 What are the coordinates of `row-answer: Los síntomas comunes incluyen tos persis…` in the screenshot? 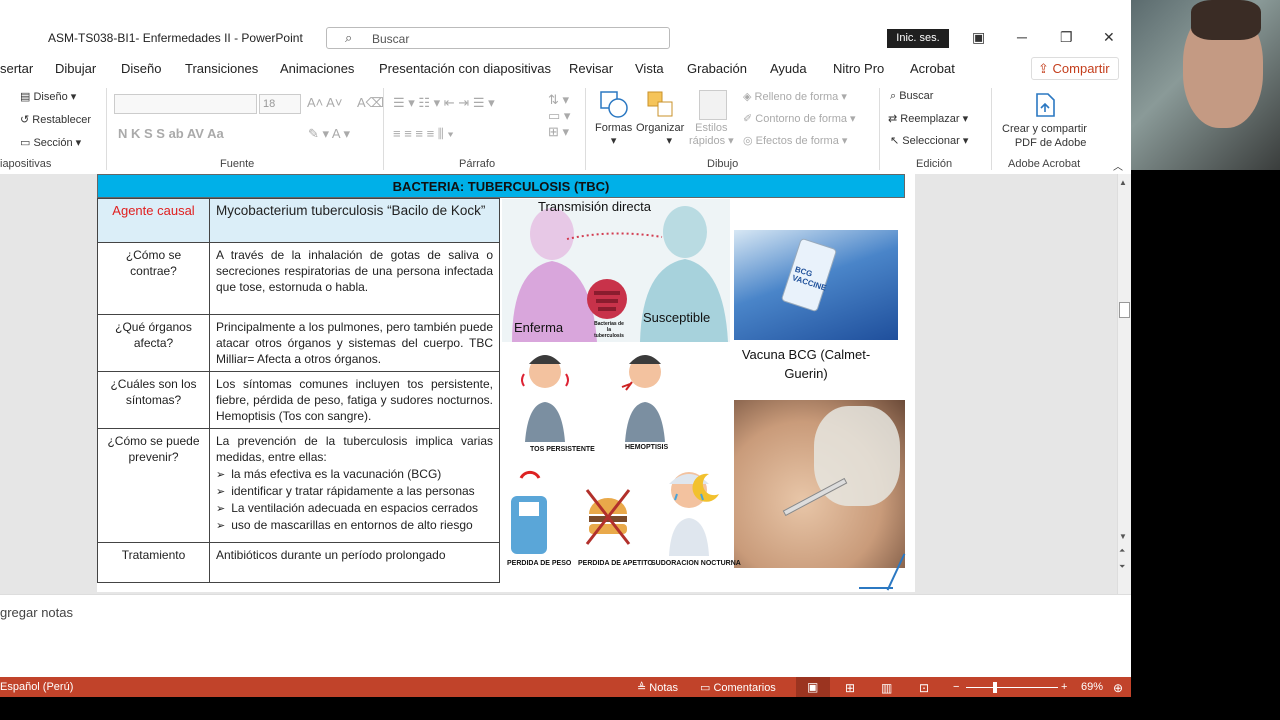 It's located at (354, 400).